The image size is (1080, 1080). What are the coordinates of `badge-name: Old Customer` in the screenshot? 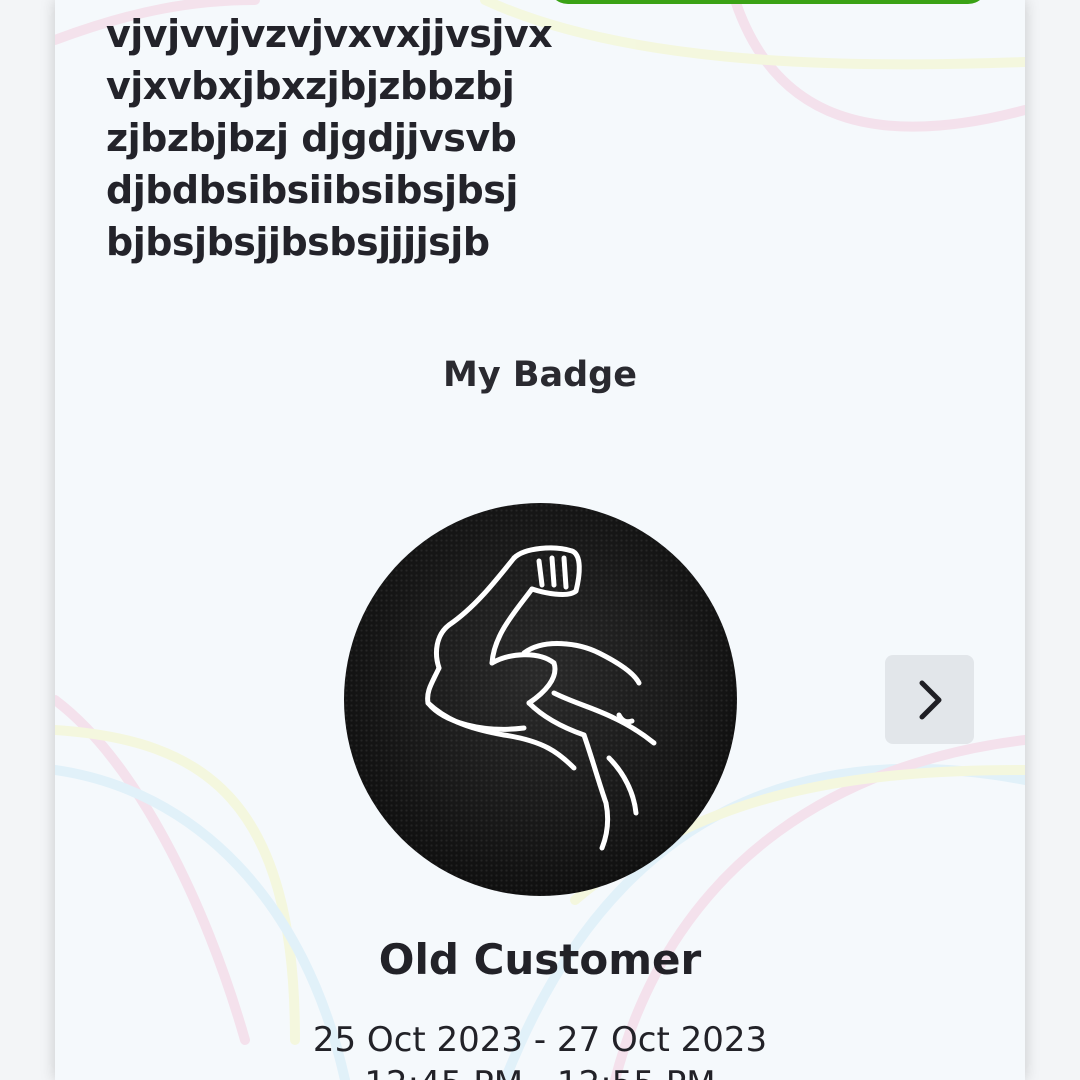 It's located at (540, 959).